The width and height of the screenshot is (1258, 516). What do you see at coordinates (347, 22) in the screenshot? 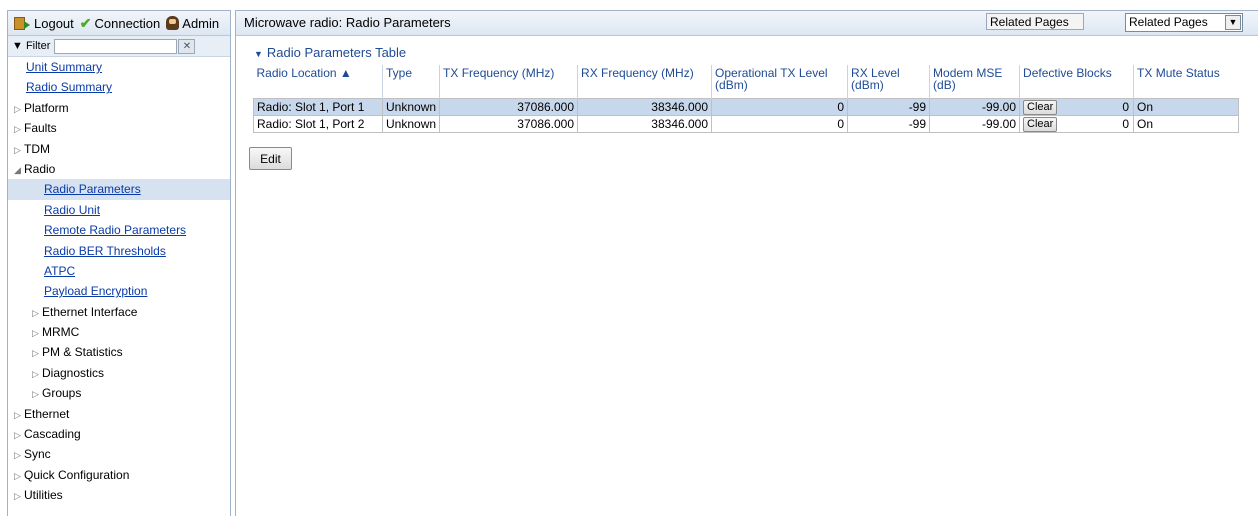
I see `page-title: Microwave radio: Radio Parameters` at bounding box center [347, 22].